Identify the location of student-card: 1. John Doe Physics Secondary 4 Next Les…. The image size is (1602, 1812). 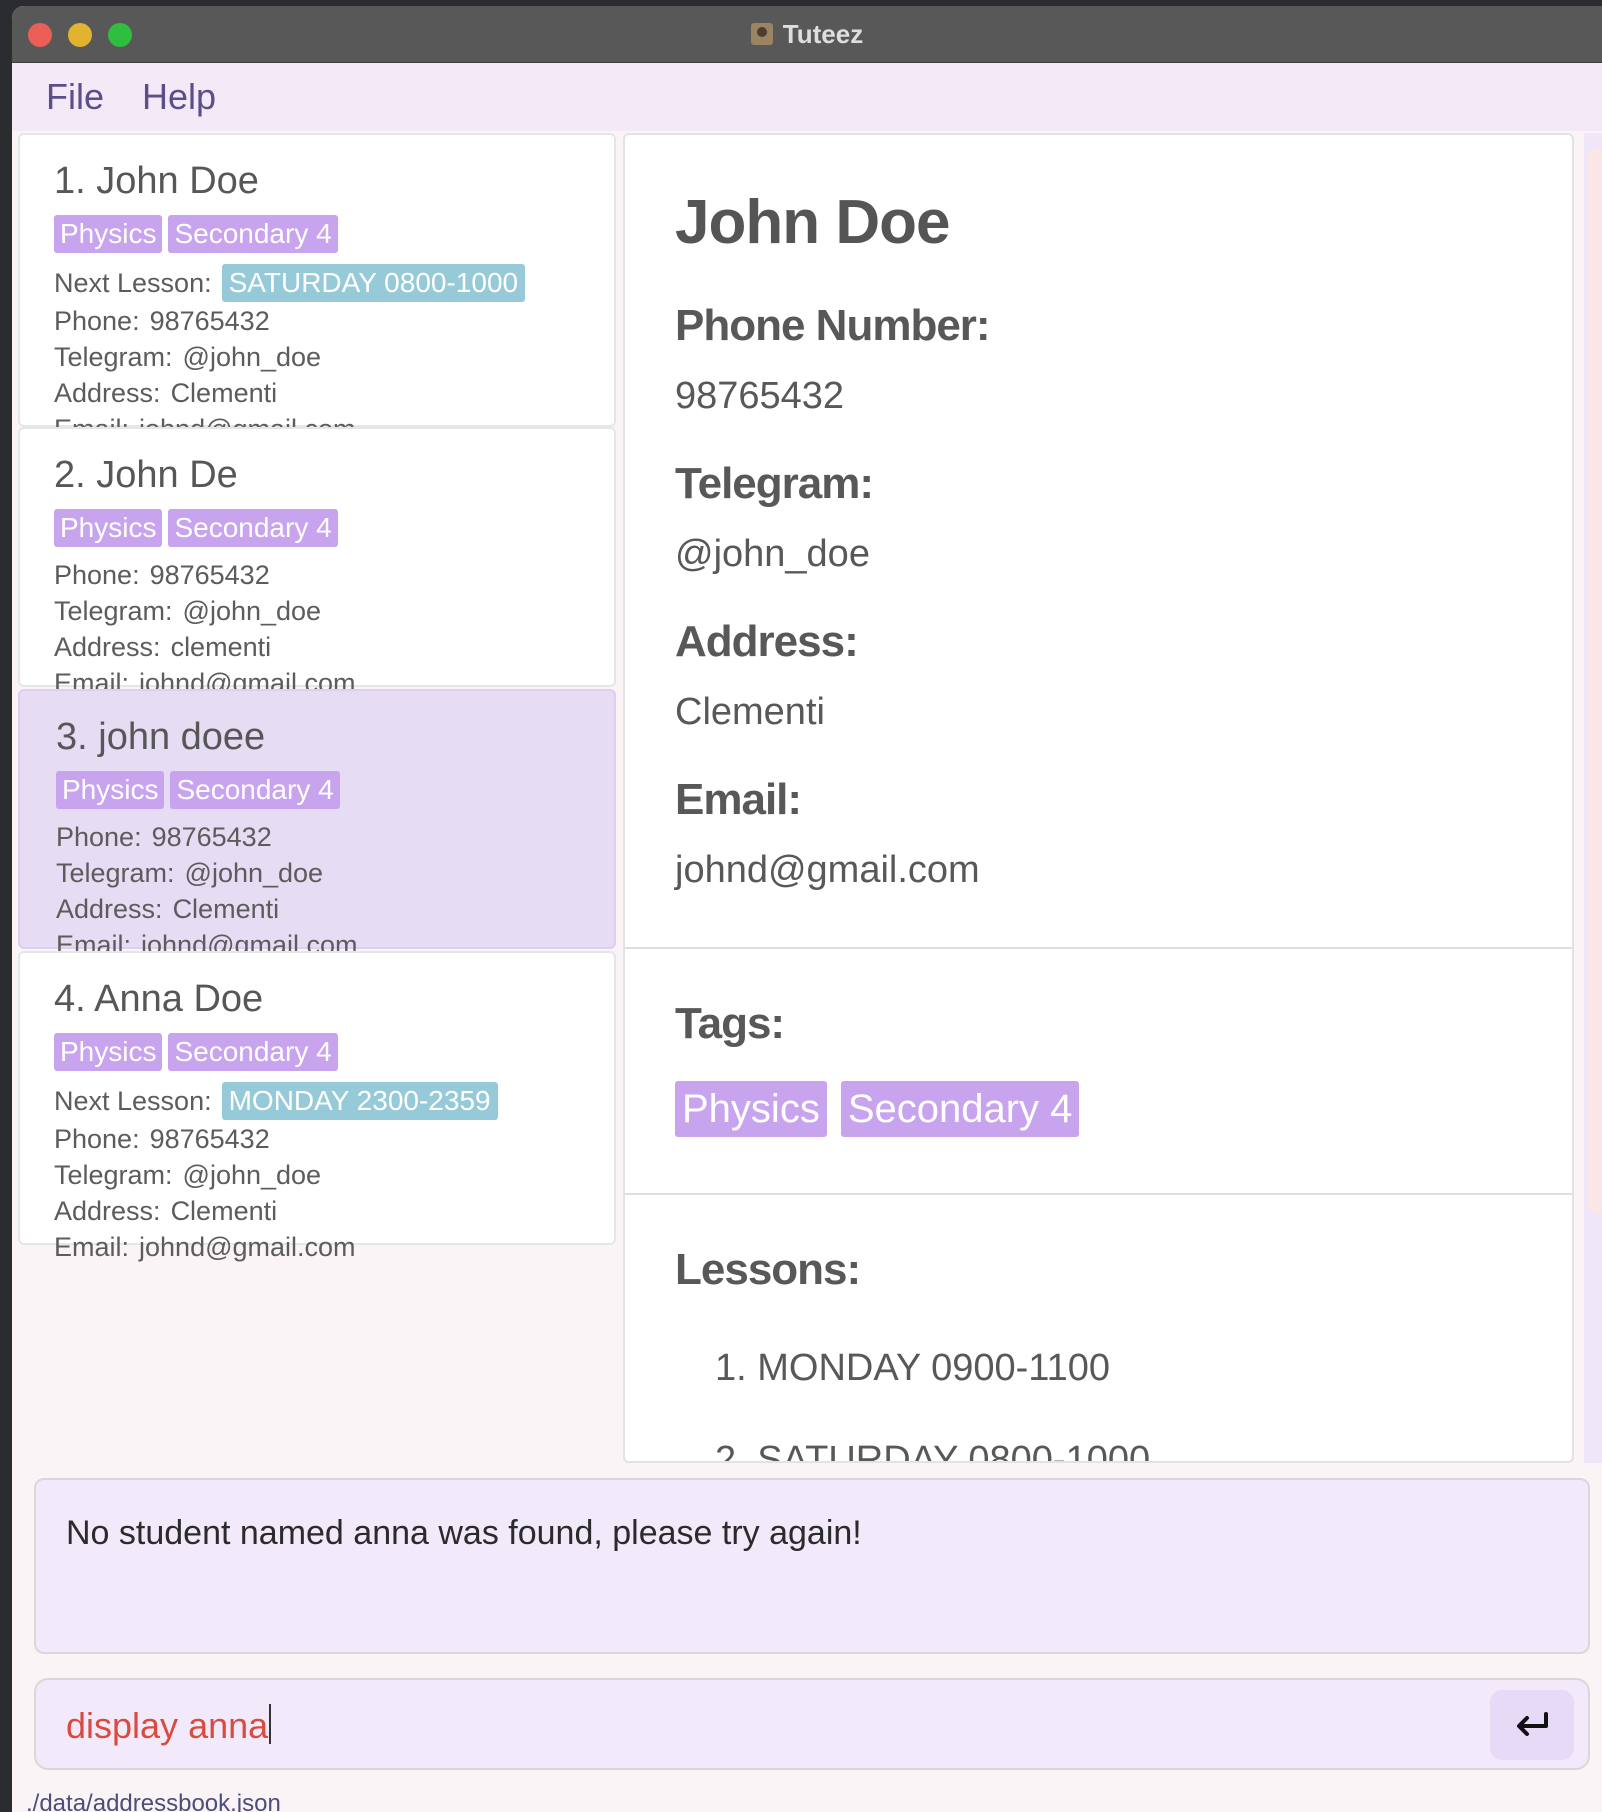
(317, 288).